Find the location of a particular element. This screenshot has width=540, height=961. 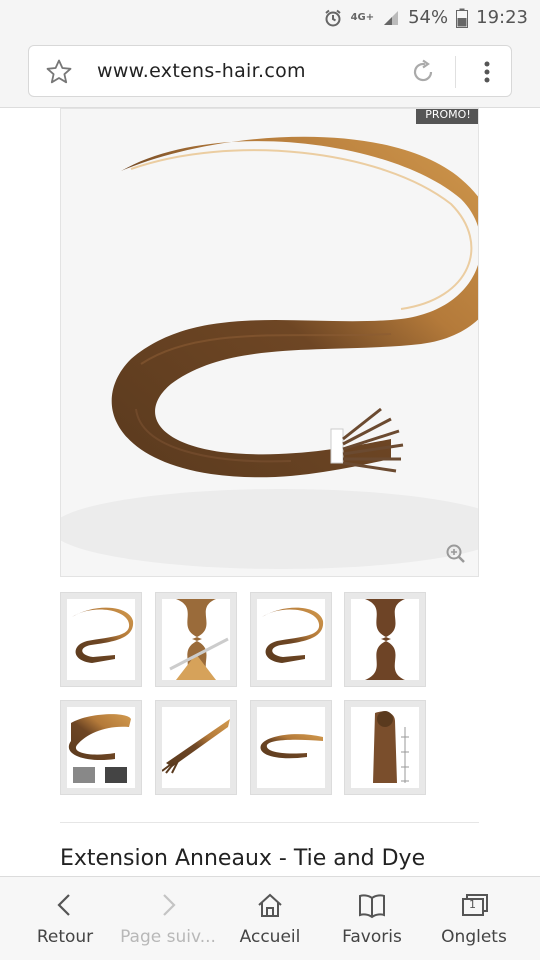

promo-badge: PROMO! is located at coordinates (447, 116).